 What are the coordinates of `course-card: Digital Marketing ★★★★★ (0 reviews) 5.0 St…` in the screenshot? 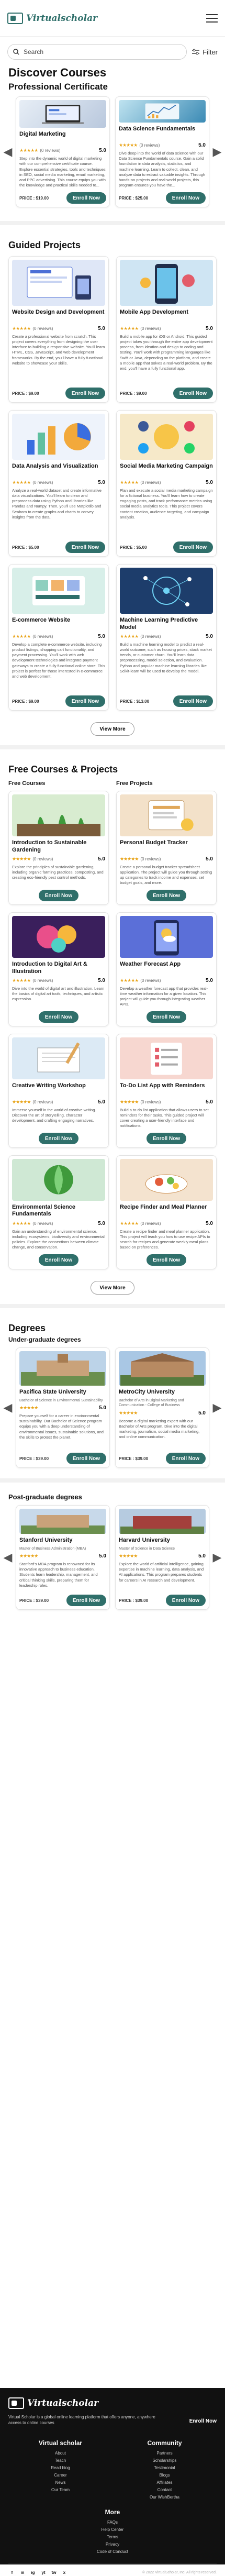 It's located at (63, 151).